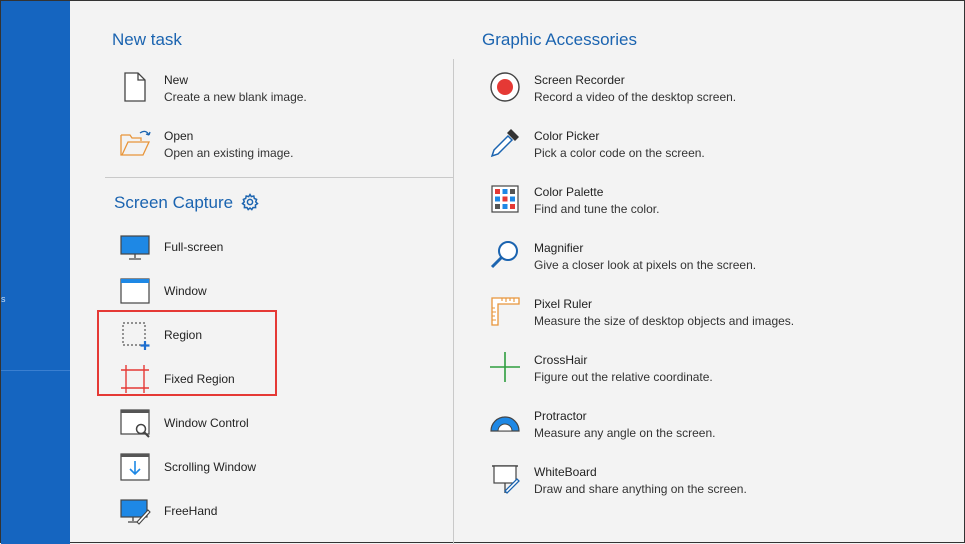 This screenshot has height=544, width=965. What do you see at coordinates (135, 335) in the screenshot?
I see `region-icon` at bounding box center [135, 335].